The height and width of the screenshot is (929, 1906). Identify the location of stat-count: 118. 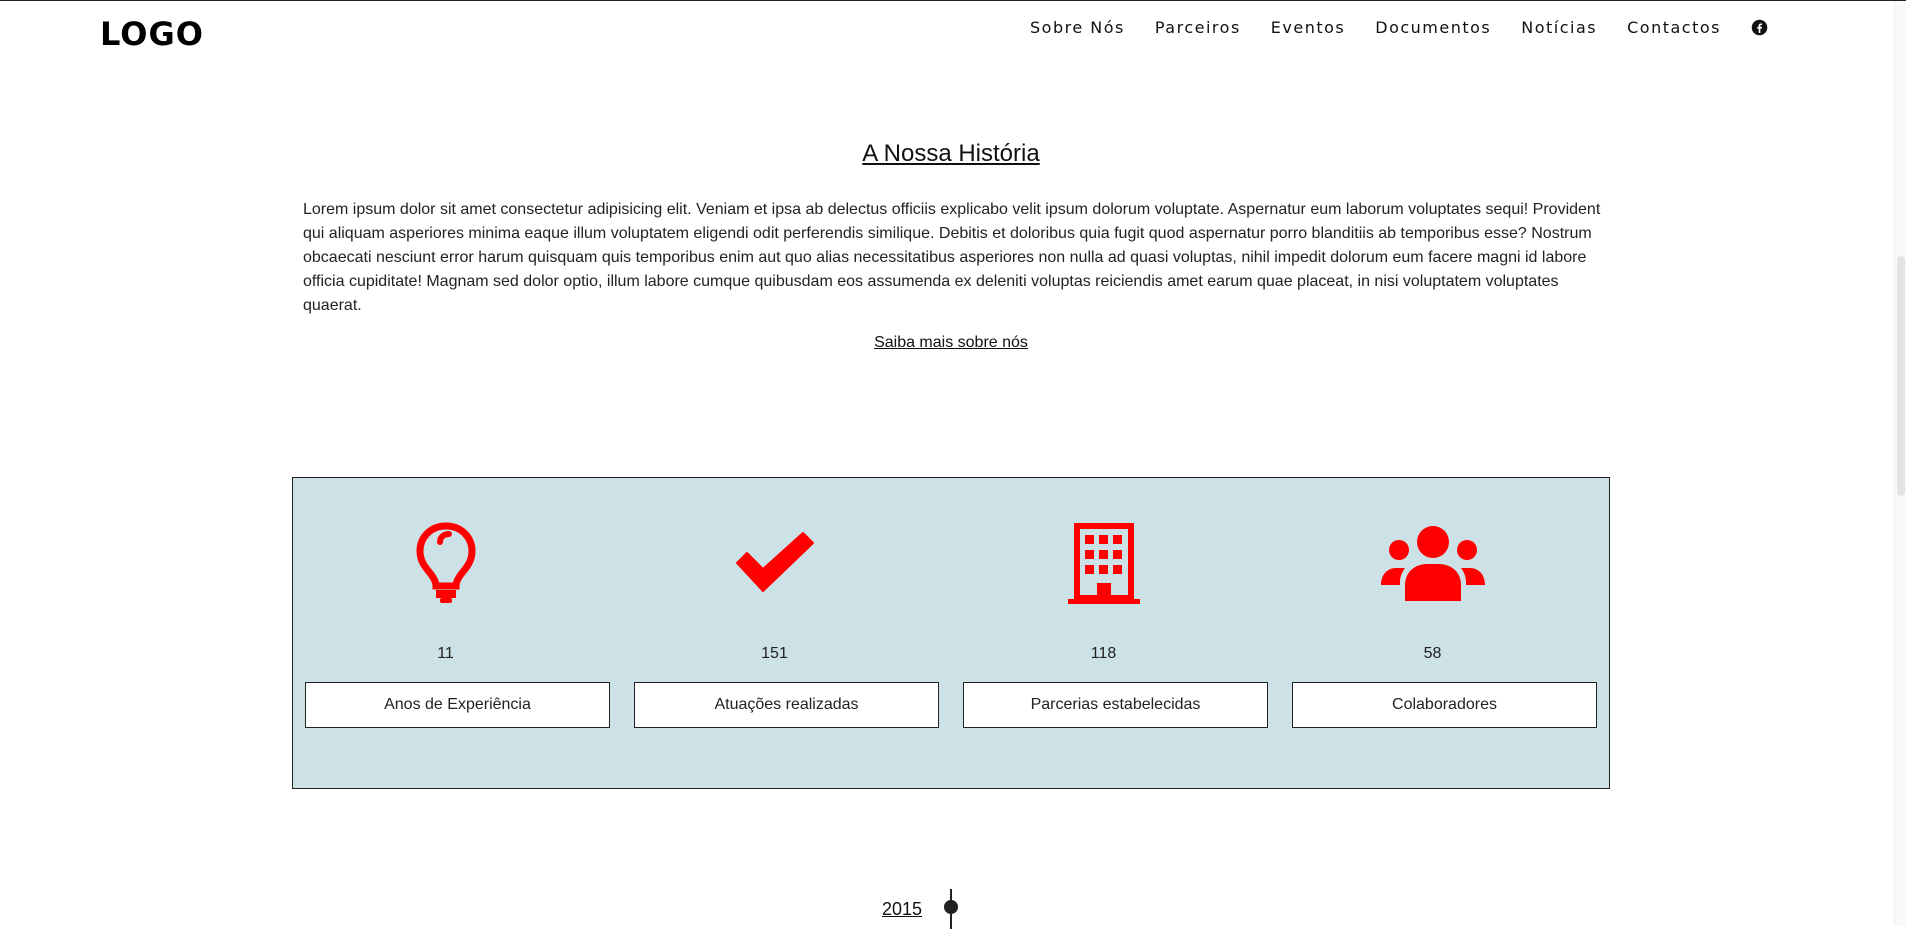
(1103, 653).